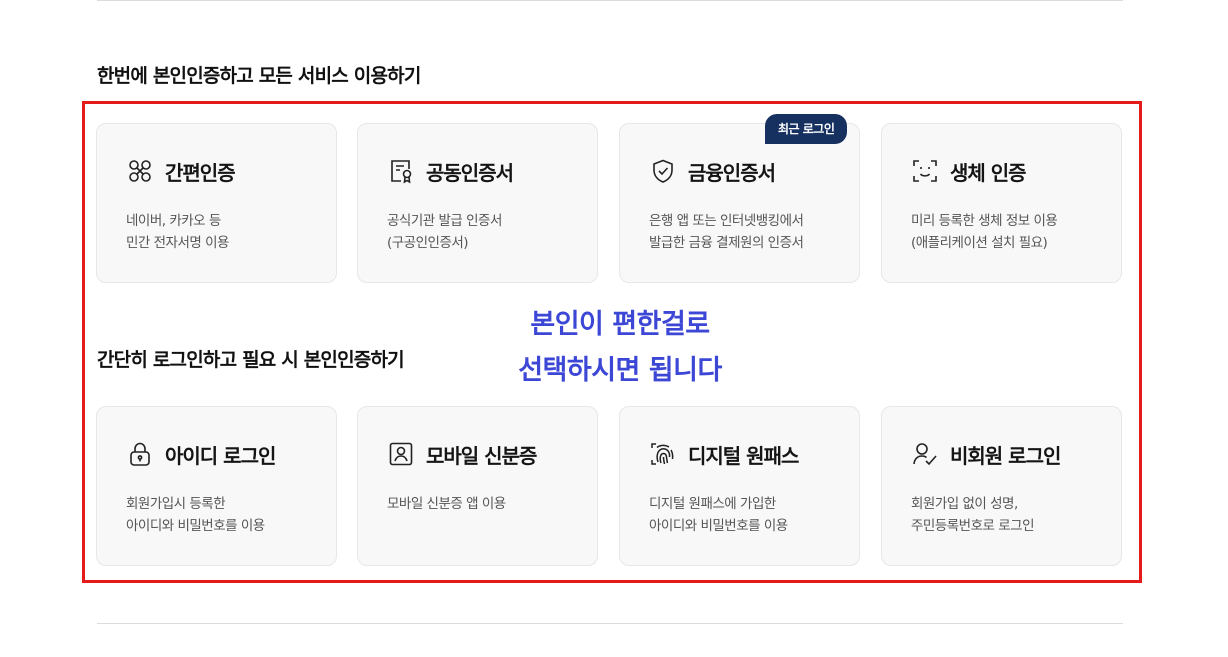  I want to click on card-simple-auth: 간편인증 네이버, 카카오 등 민간 전자서명 이용, so click(216, 203).